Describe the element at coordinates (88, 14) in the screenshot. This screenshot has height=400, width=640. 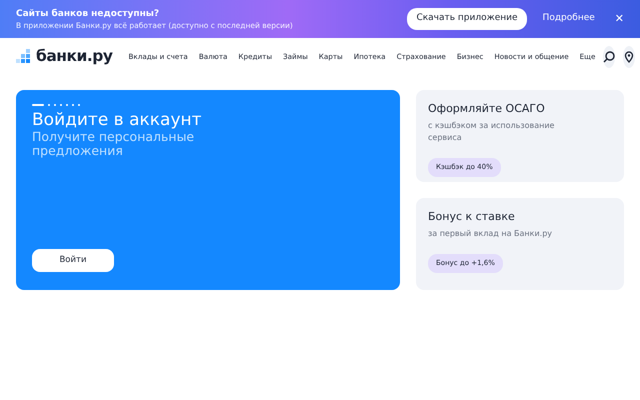
I see `banner-title: Сайты банков недоступны?` at that location.